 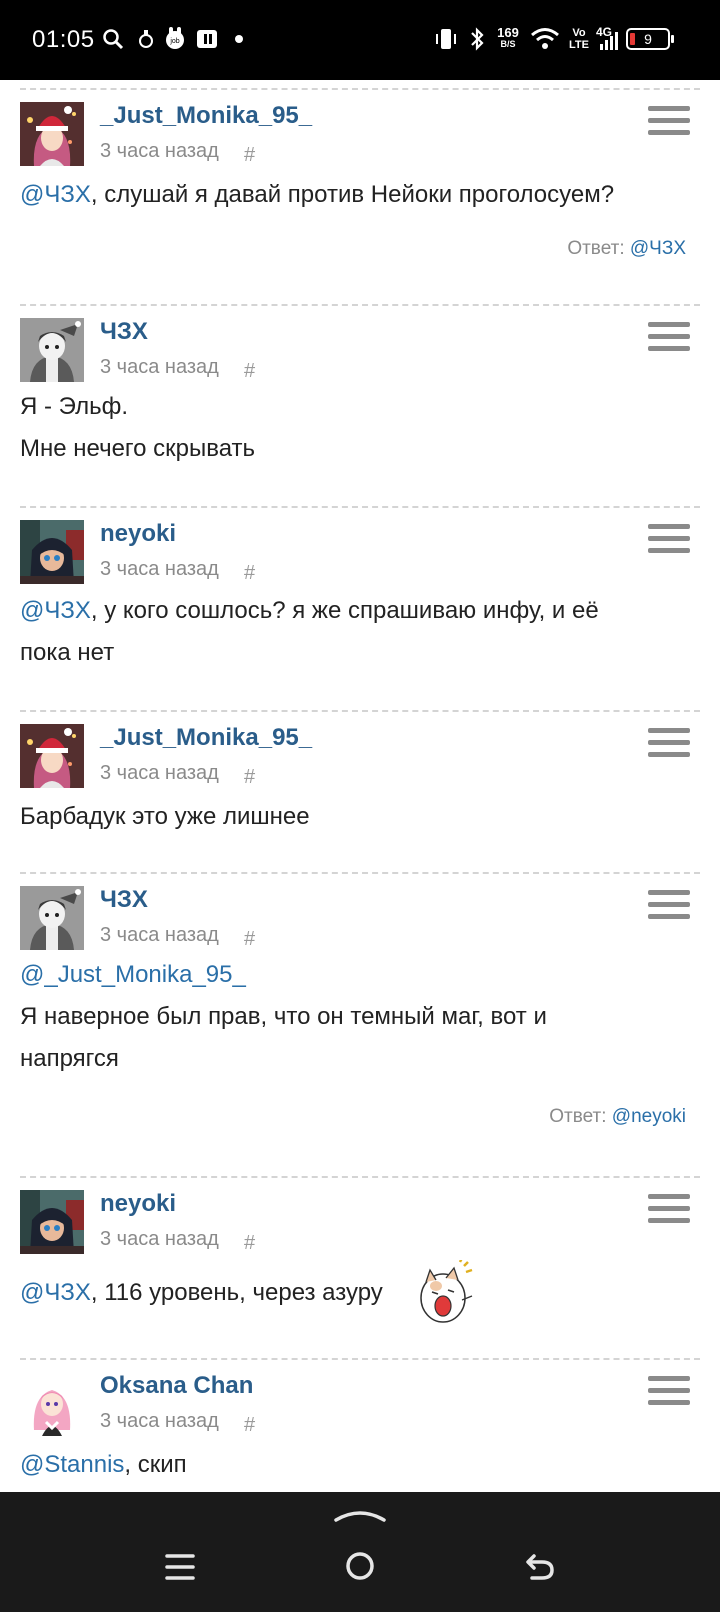 What do you see at coordinates (174, 41) in the screenshot?
I see `svg-text: job` at bounding box center [174, 41].